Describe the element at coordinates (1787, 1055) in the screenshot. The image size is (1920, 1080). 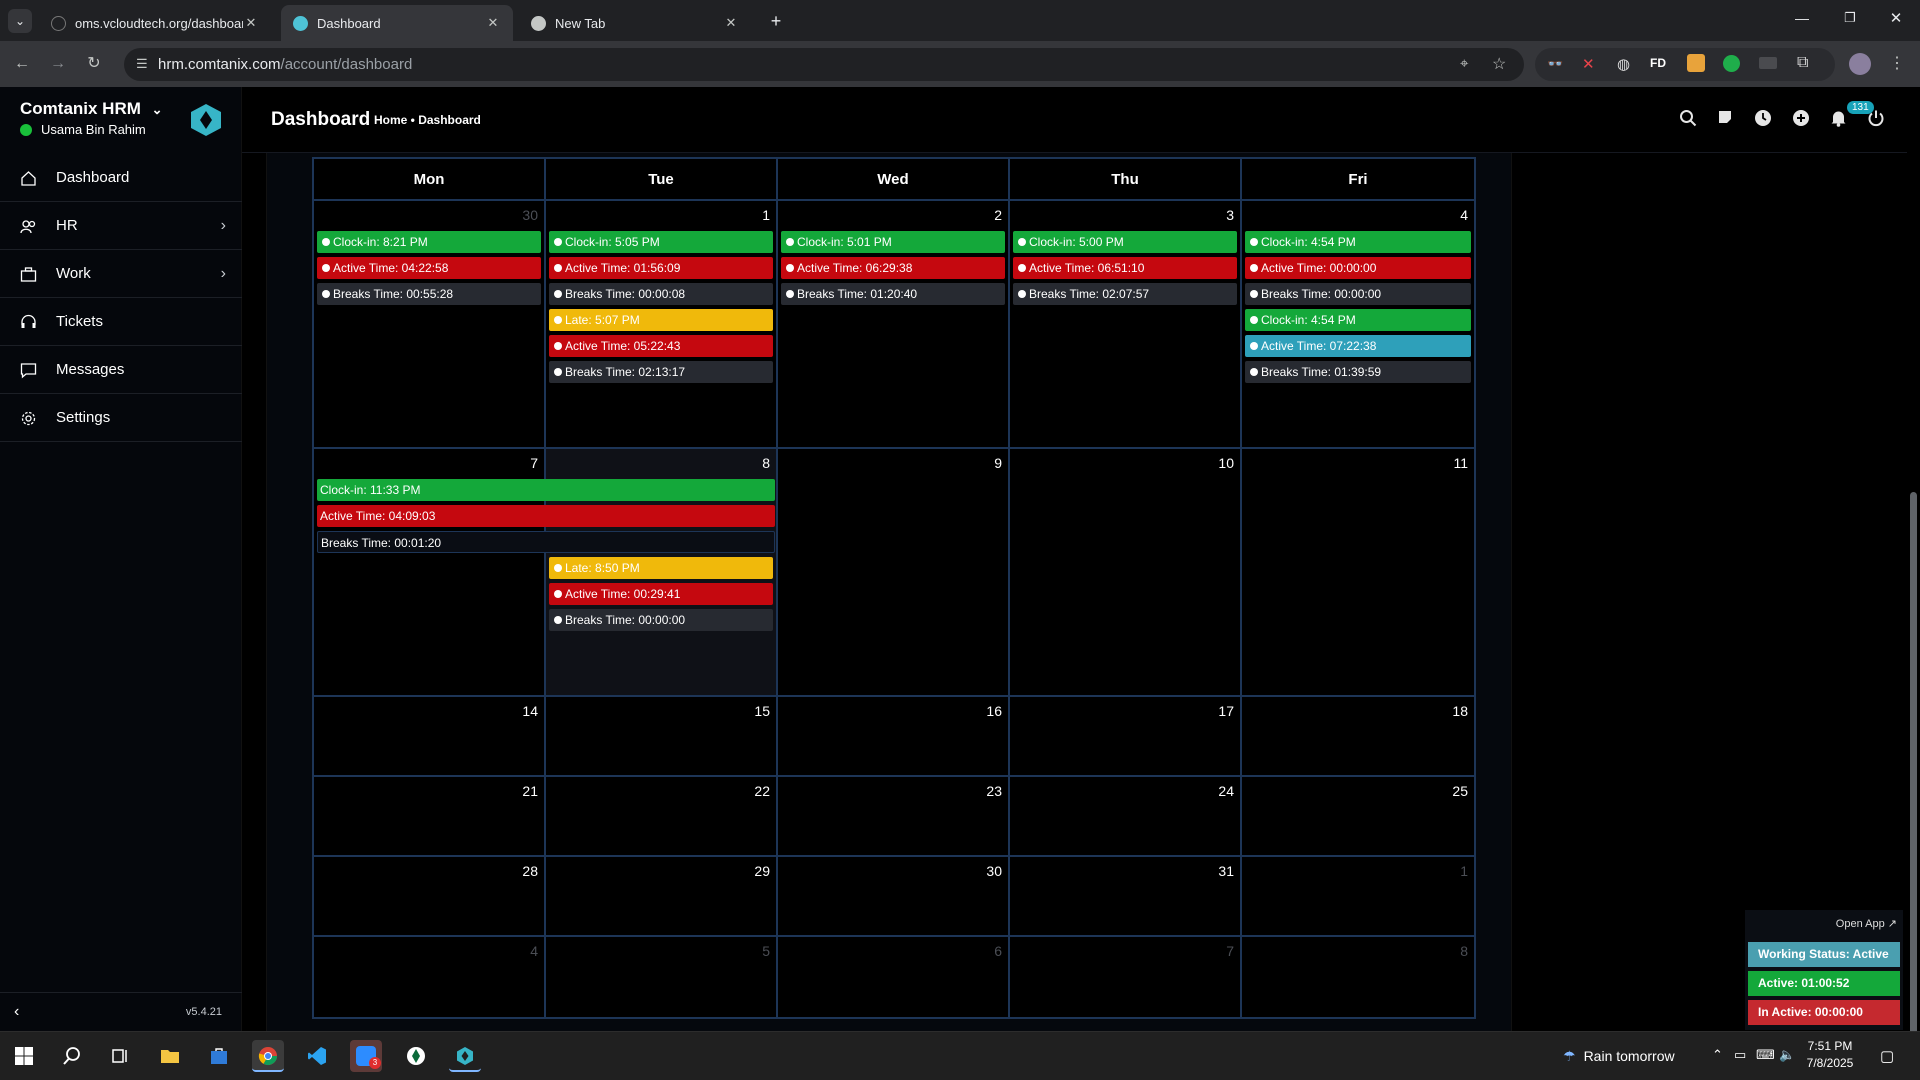
I see `volume-muted-icon: 🔈` at that location.